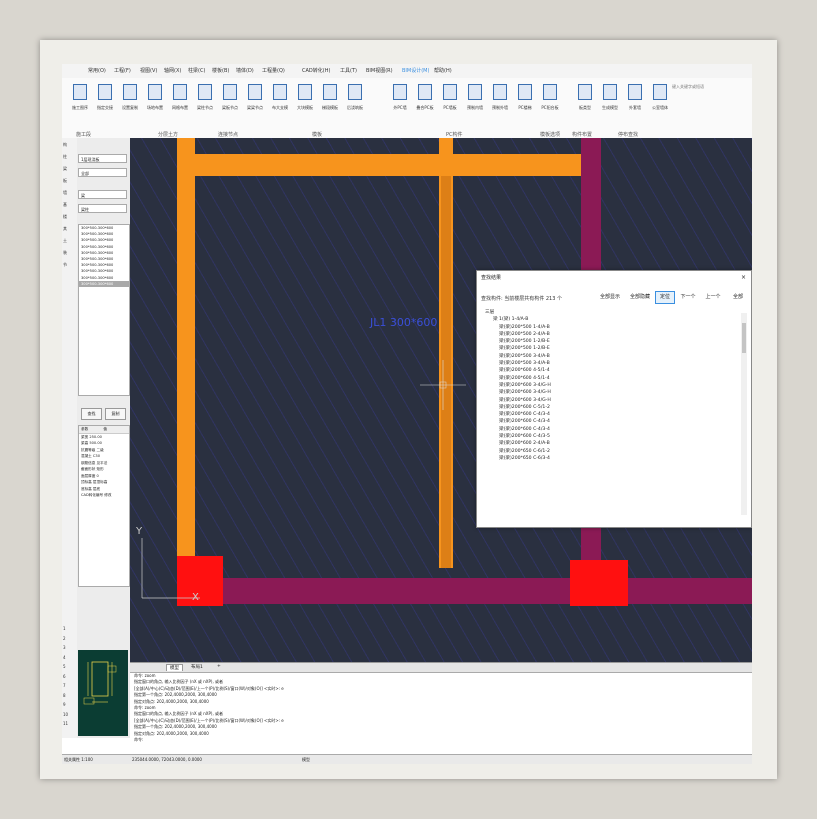  I want to click on dialog-button: 全部, so click(738, 297).